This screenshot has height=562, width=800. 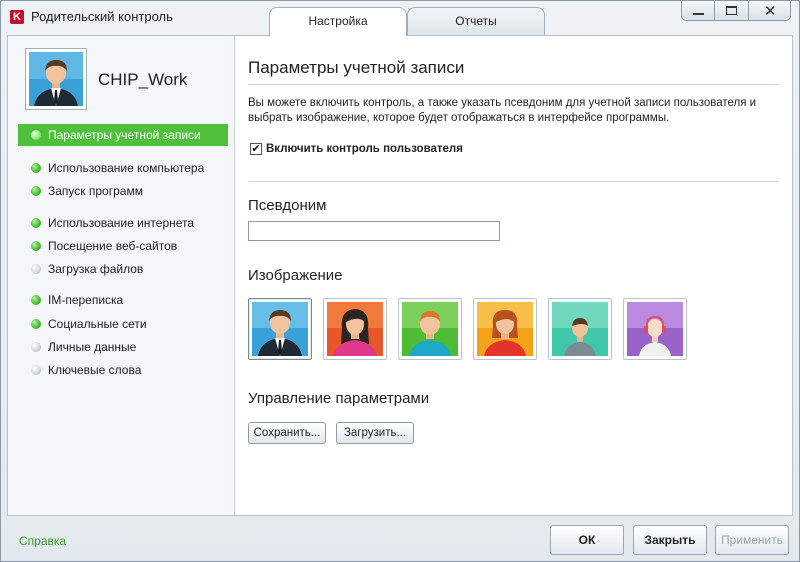 What do you see at coordinates (752, 540) in the screenshot?
I see `apply-button: Применить` at bounding box center [752, 540].